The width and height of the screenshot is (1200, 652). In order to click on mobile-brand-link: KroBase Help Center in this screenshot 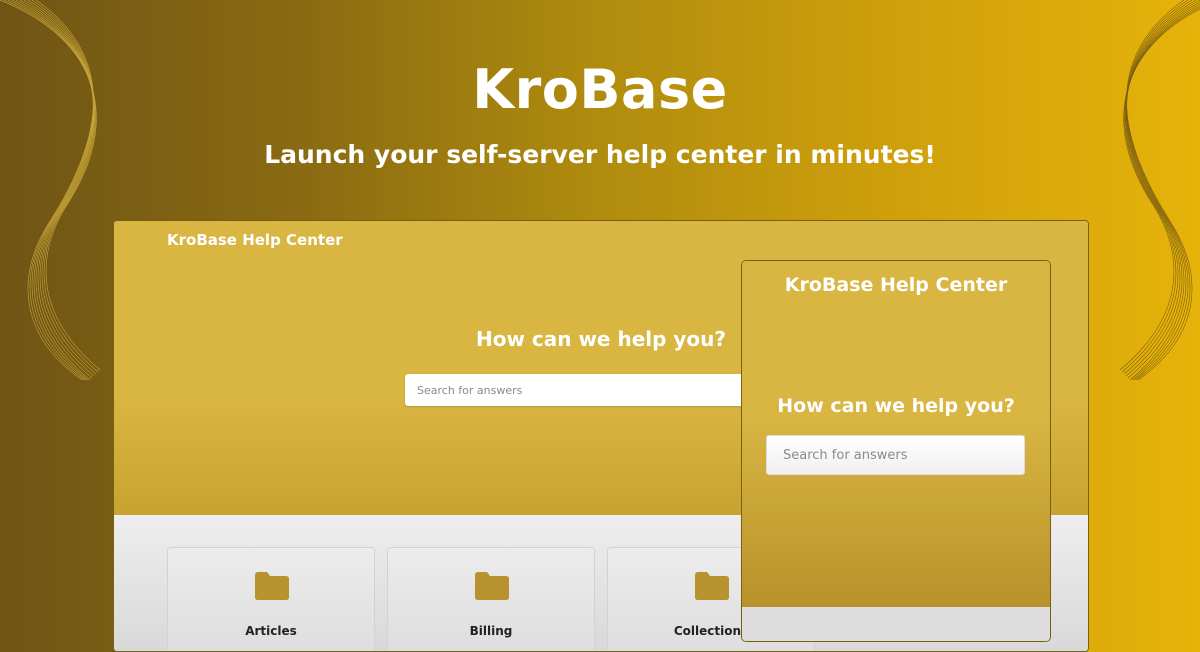, I will do `click(896, 285)`.